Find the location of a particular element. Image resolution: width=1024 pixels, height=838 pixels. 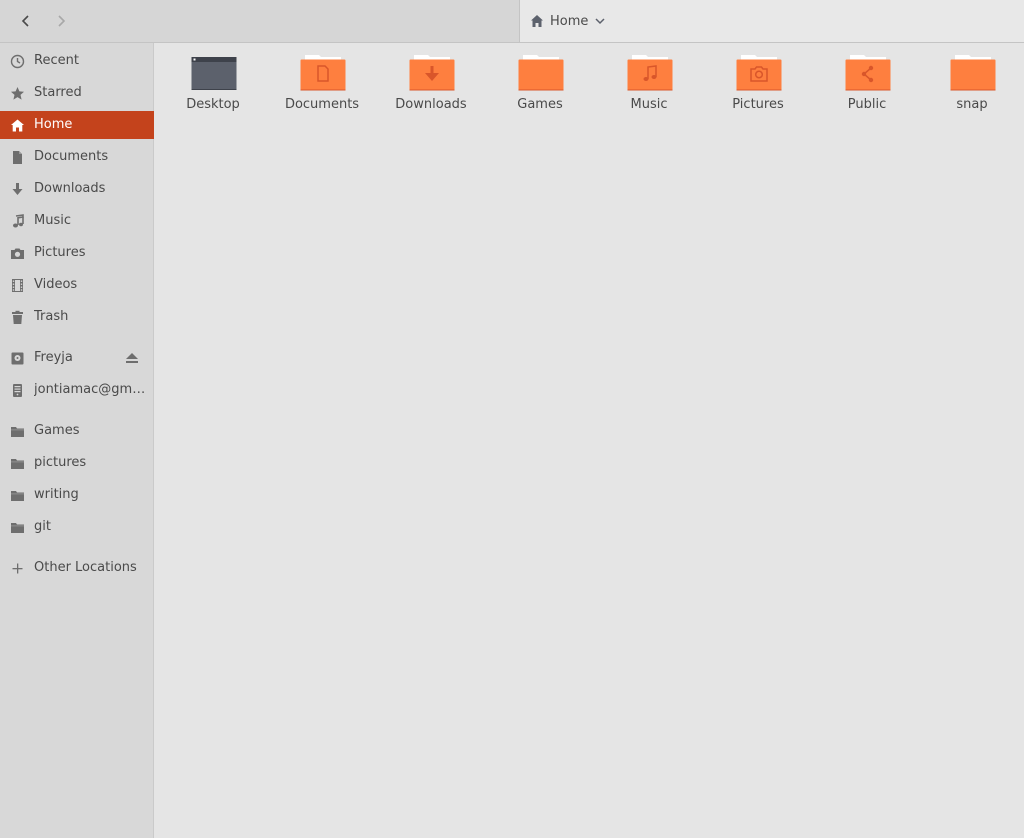

sidebar-item-bookmark-git: git is located at coordinates (77, 527).